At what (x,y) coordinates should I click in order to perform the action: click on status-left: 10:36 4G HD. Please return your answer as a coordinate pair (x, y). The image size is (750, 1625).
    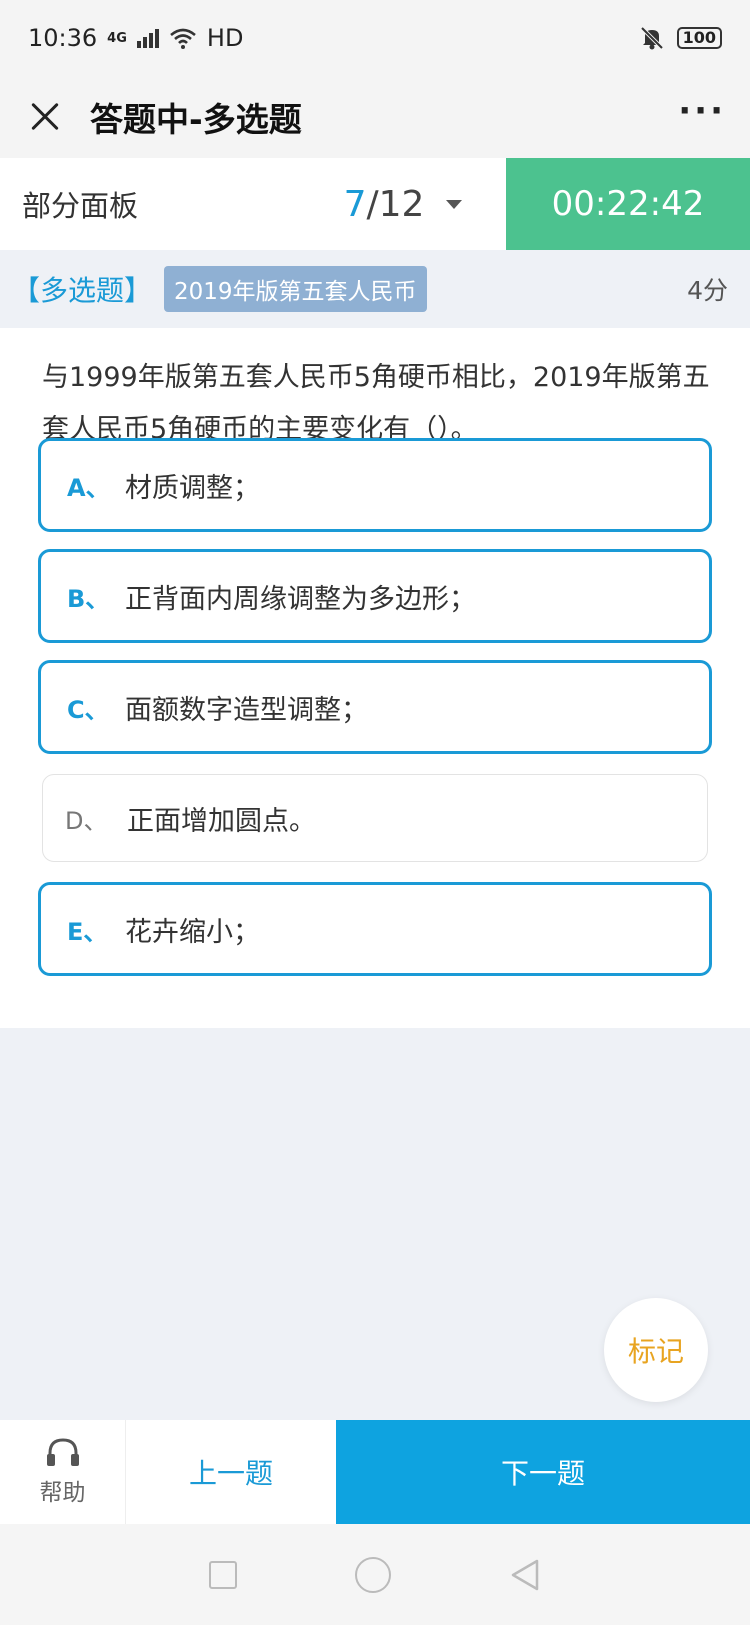
    Looking at the image, I should click on (135, 38).